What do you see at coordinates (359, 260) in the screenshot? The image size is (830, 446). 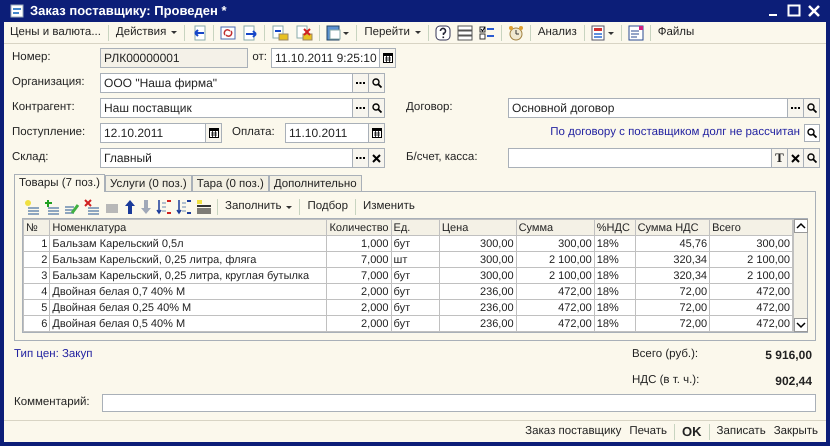 I see `table-cell: 7,000` at bounding box center [359, 260].